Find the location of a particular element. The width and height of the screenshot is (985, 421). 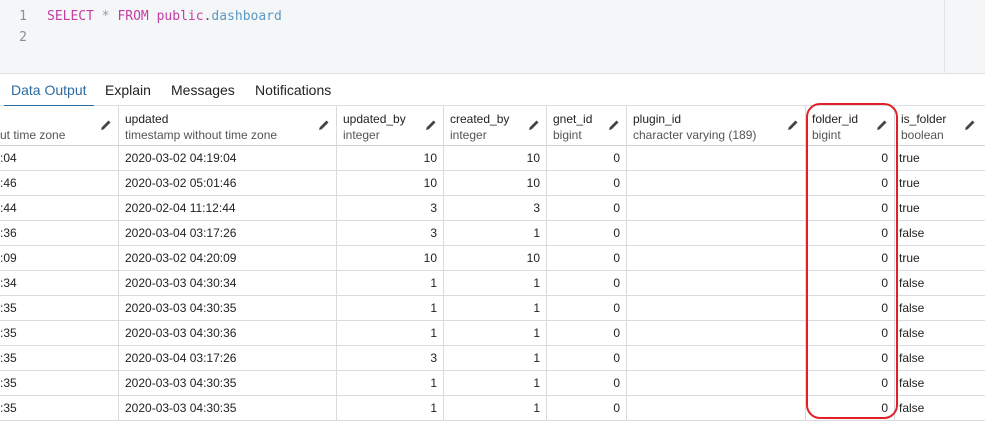

table-row: :34 2020-03-03 04:30:34 1 1 0 0 false is located at coordinates (492, 283).